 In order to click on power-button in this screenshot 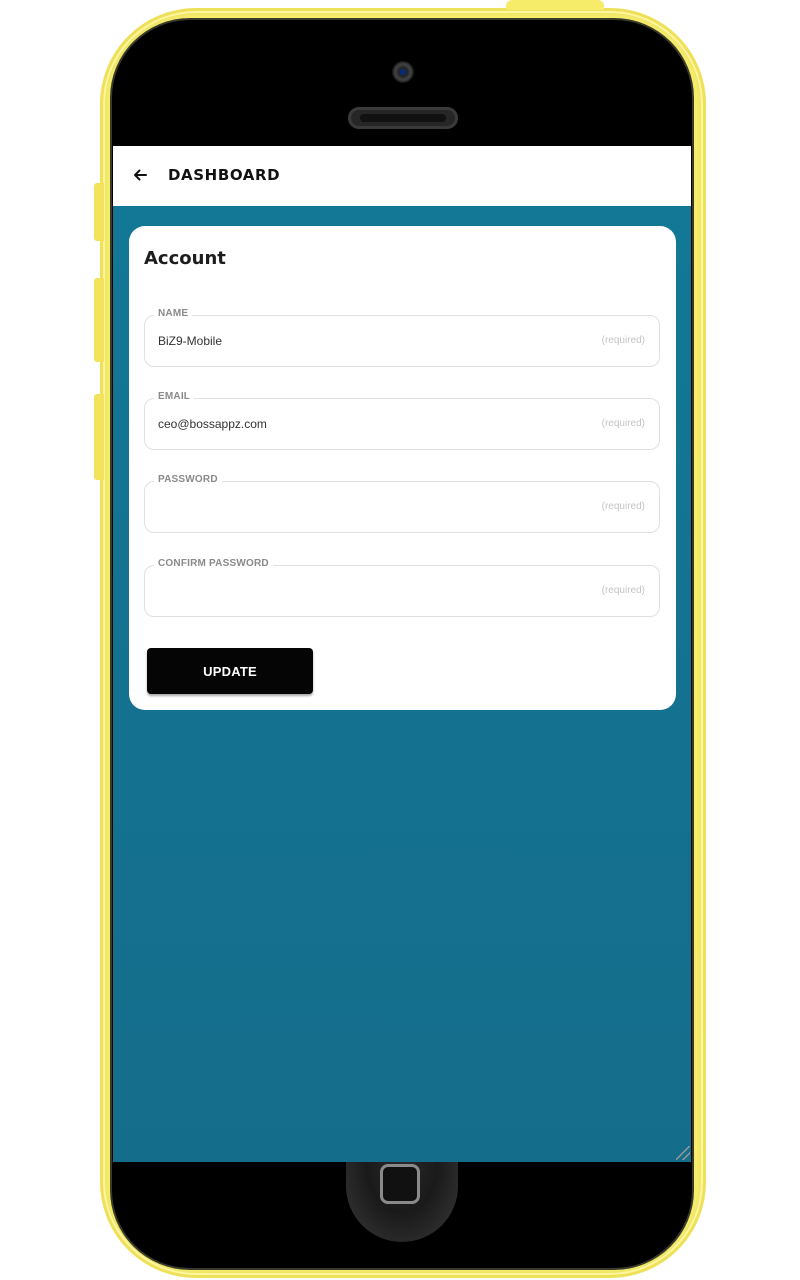, I will do `click(555, 5)`.